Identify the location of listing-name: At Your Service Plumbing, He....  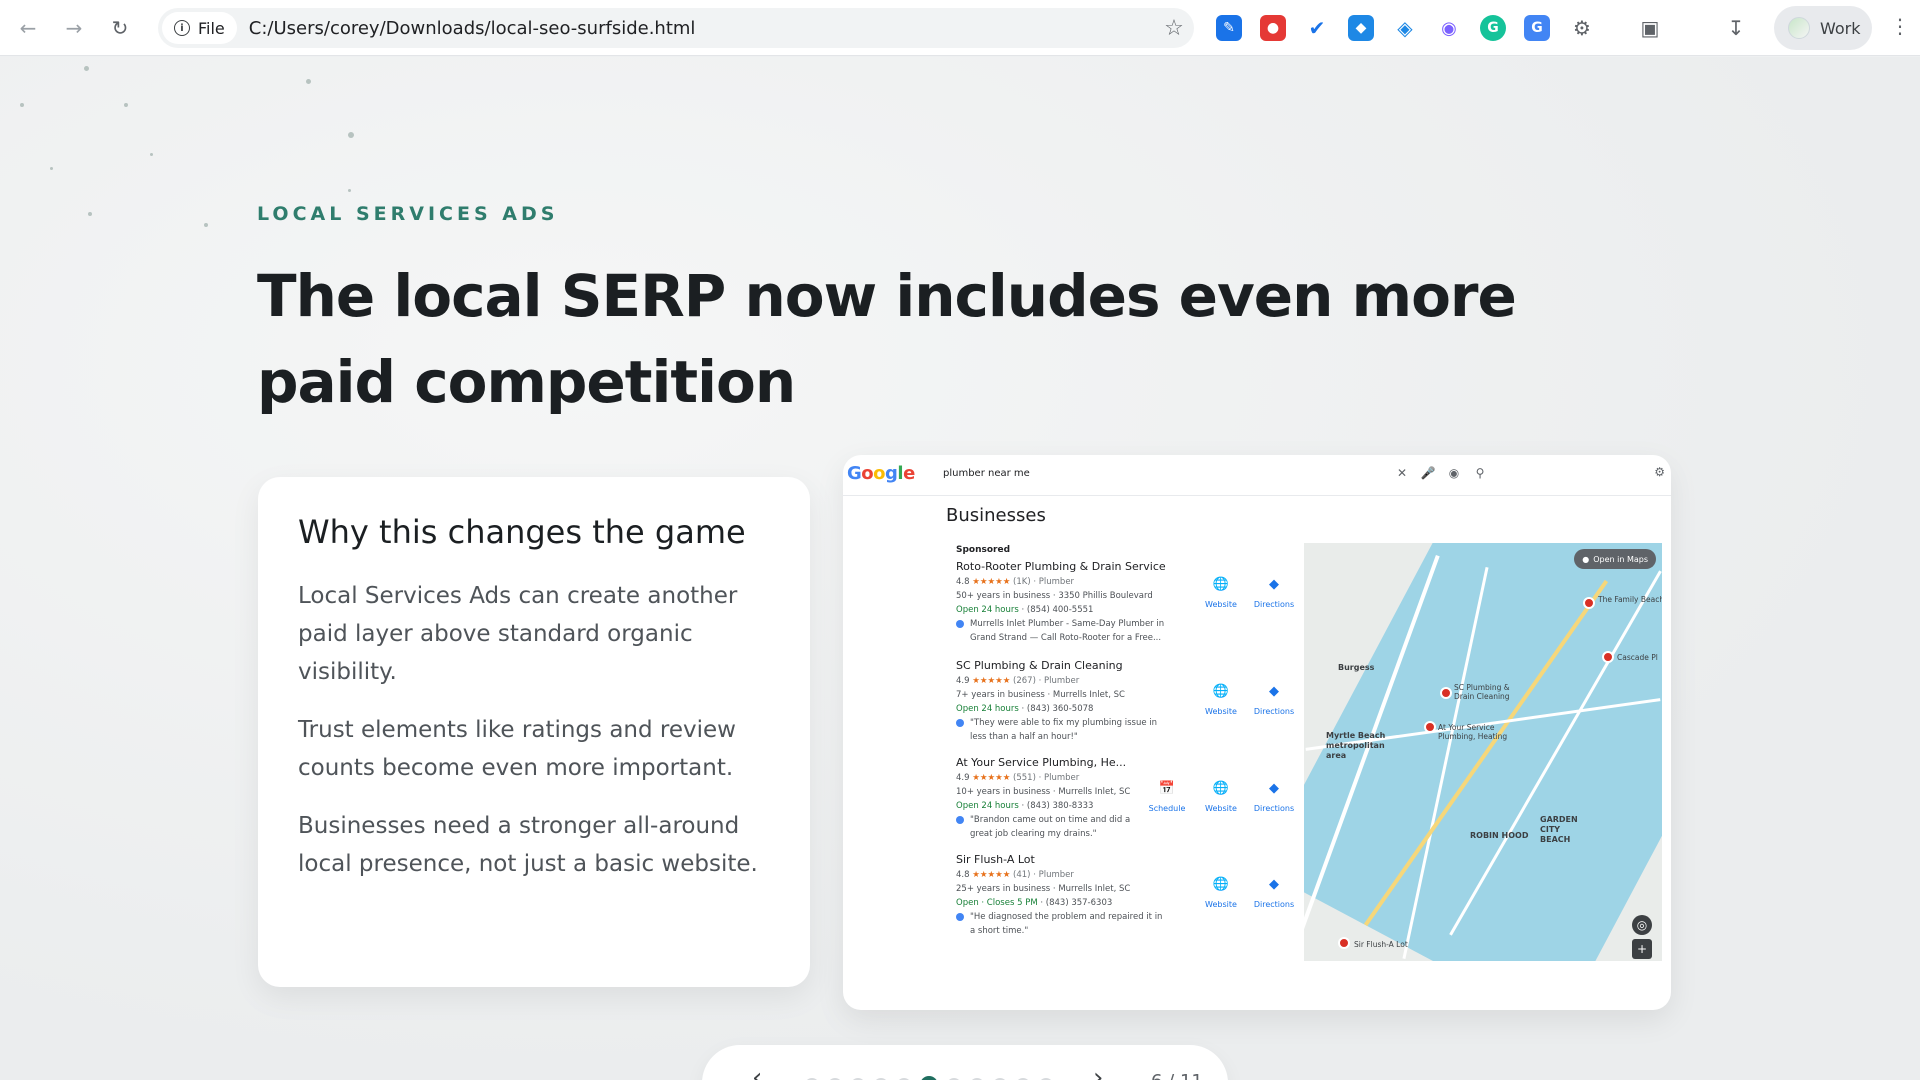
(1041, 762).